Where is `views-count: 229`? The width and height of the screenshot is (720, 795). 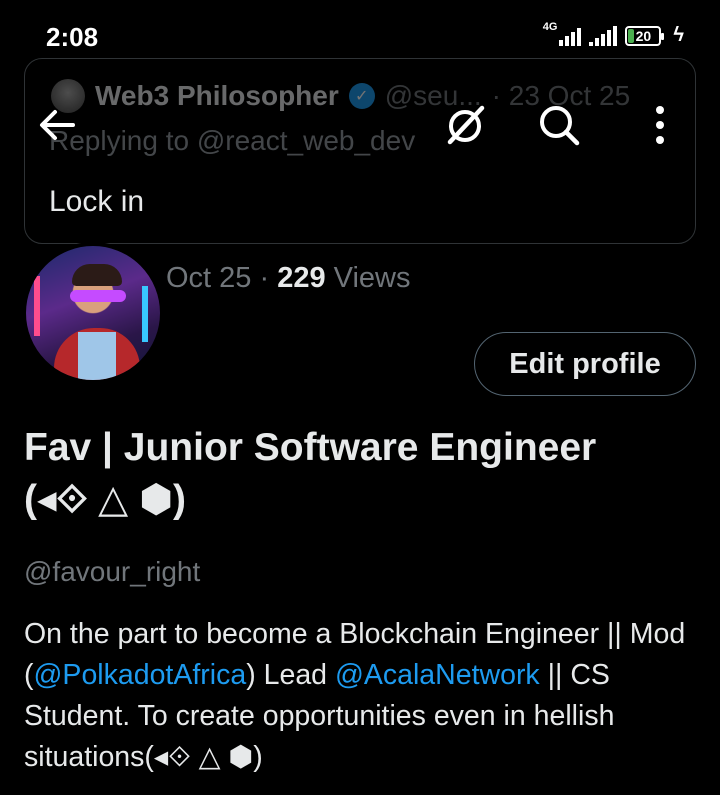
views-count: 229 is located at coordinates (301, 278).